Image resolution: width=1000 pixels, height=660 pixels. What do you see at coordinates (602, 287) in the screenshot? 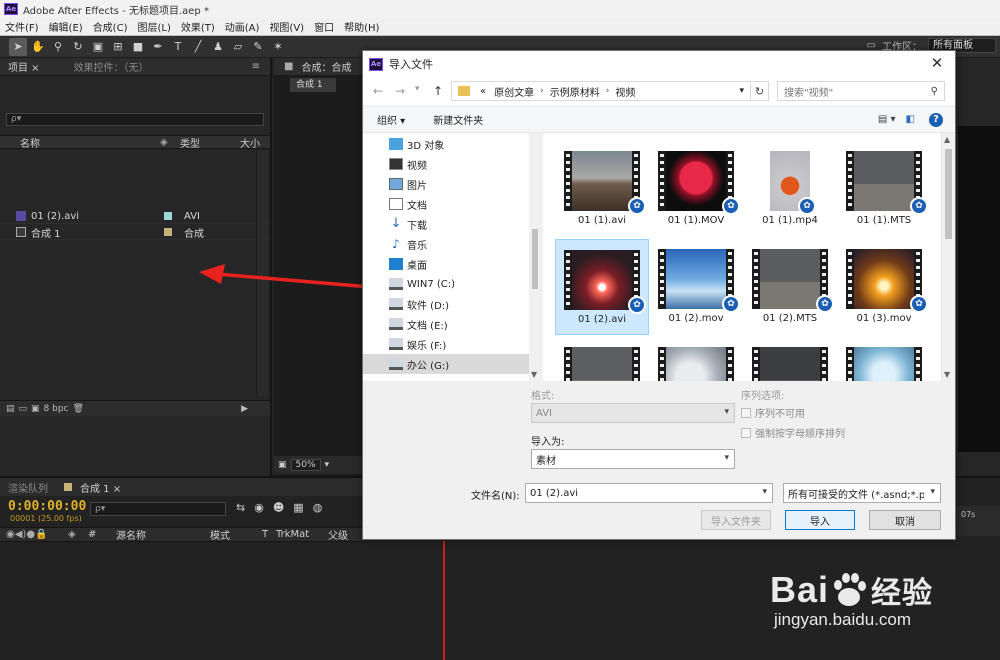
I see `file-tile: ✿ 01 (2).avi` at bounding box center [602, 287].